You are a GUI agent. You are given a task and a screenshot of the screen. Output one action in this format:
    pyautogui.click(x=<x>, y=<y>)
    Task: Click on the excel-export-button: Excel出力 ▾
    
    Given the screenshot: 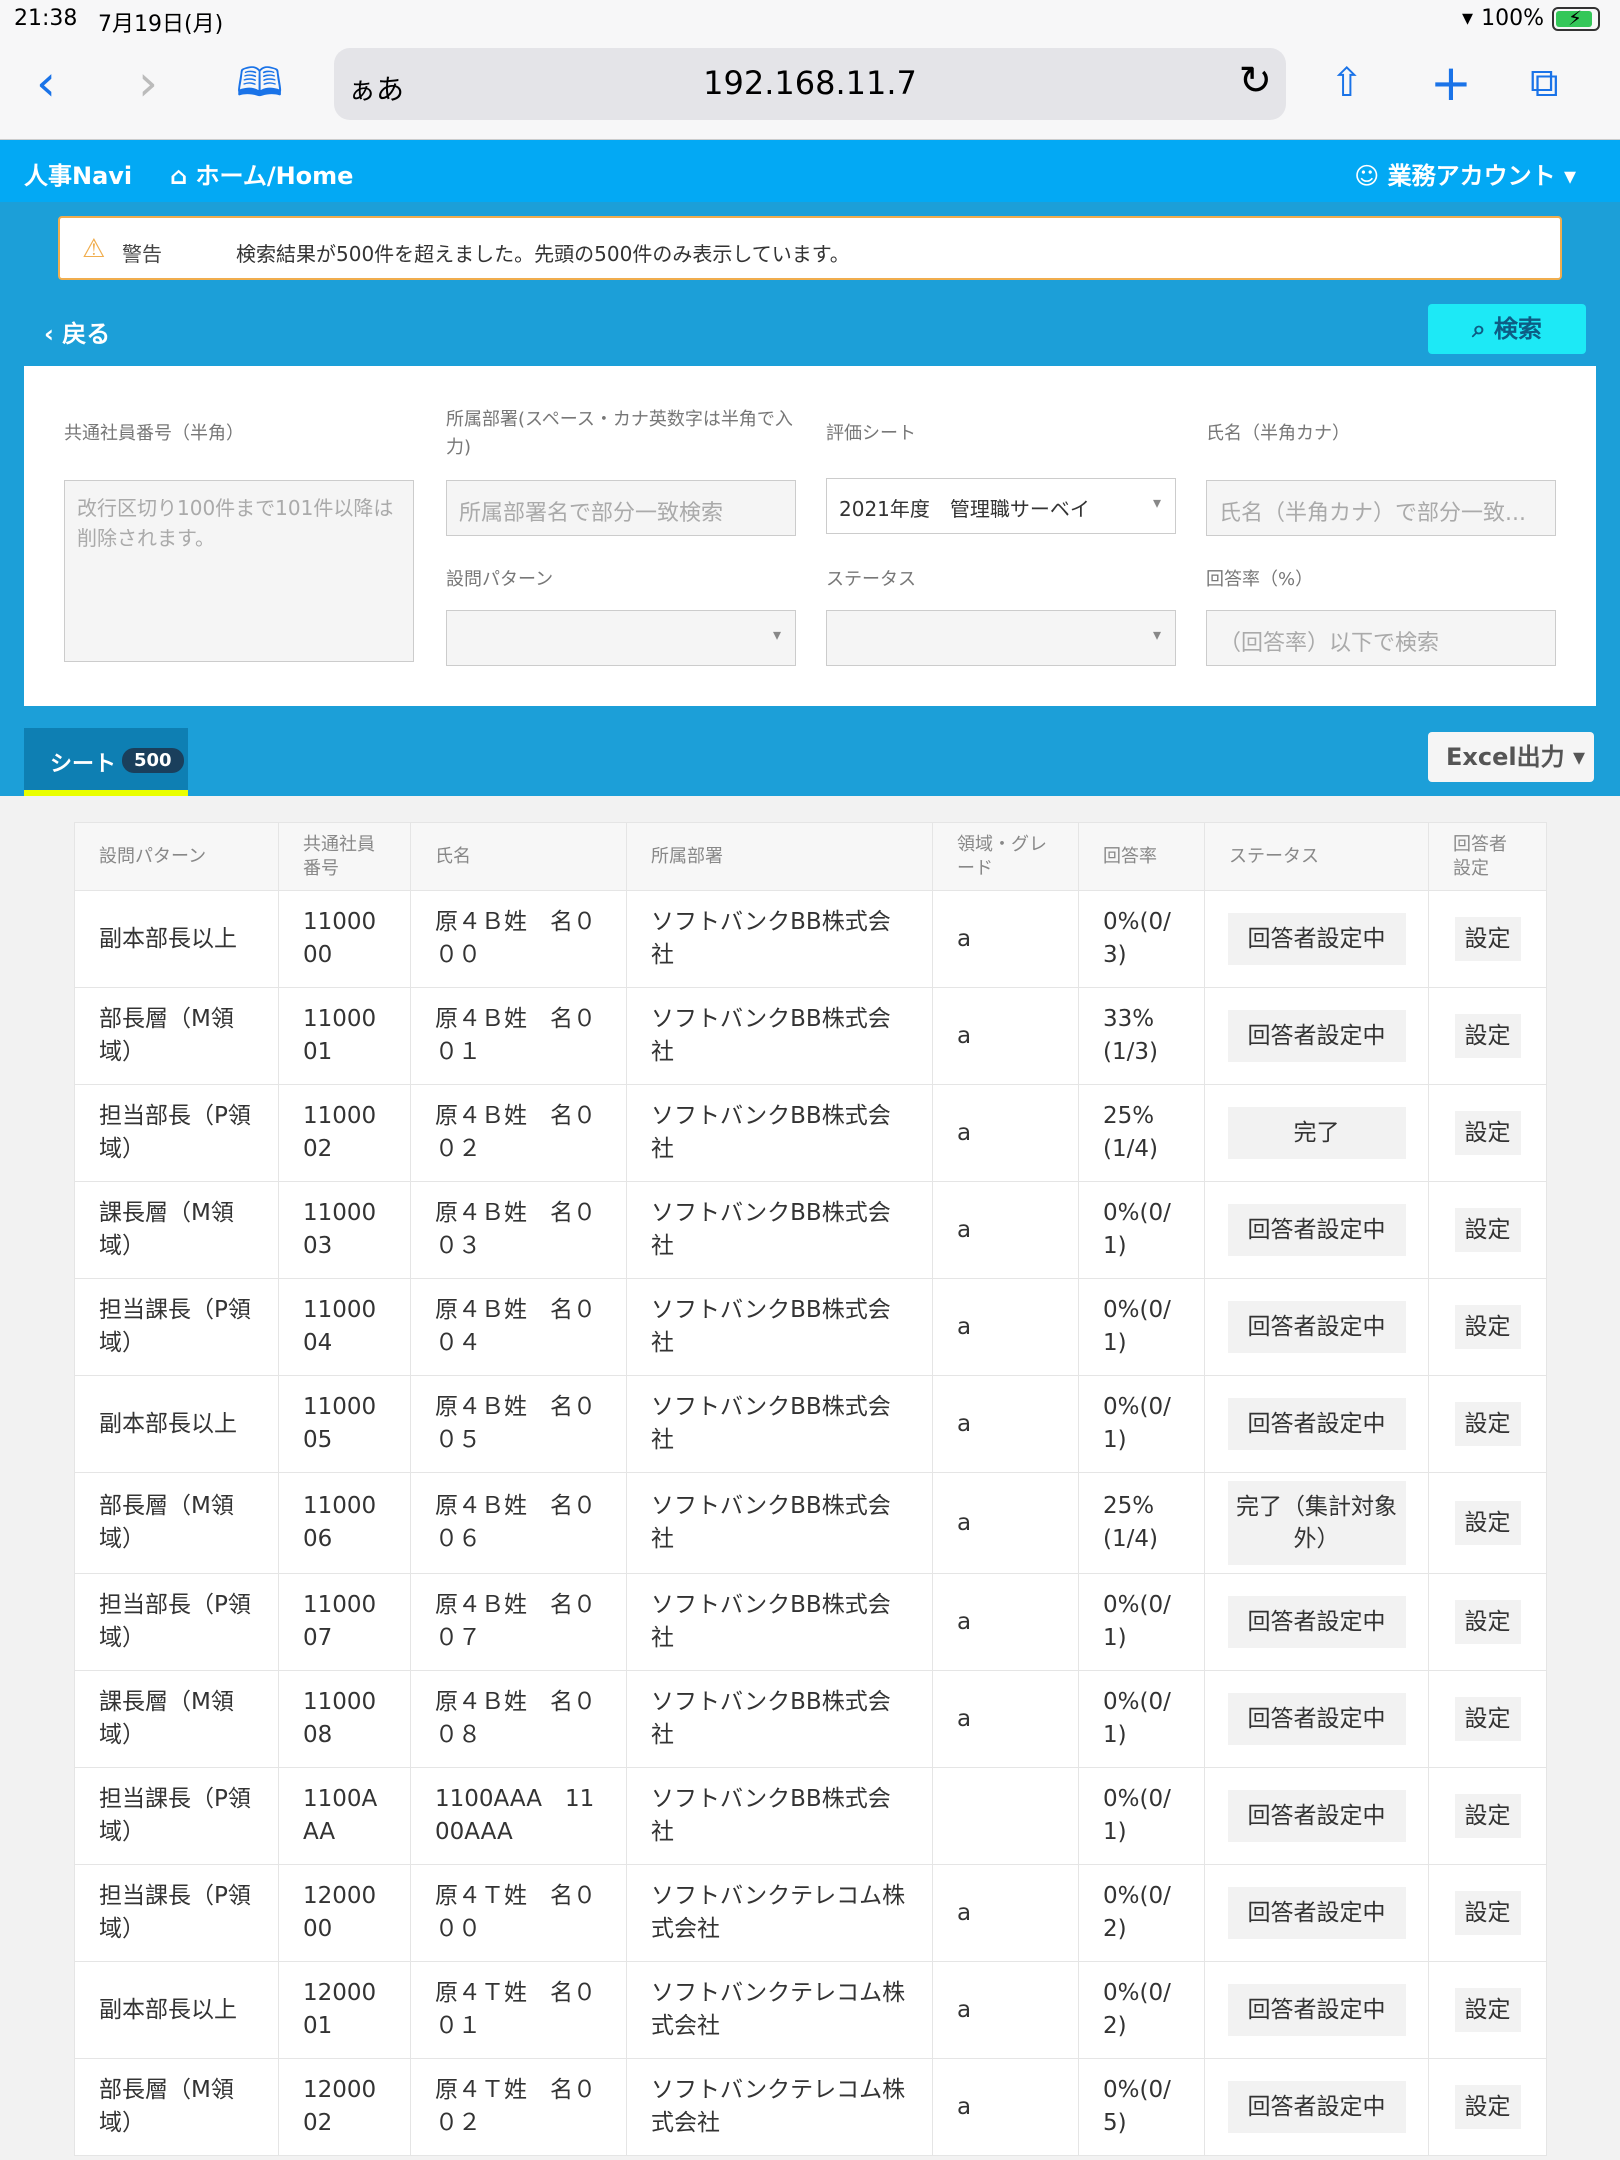 What is the action you would take?
    pyautogui.click(x=1511, y=757)
    